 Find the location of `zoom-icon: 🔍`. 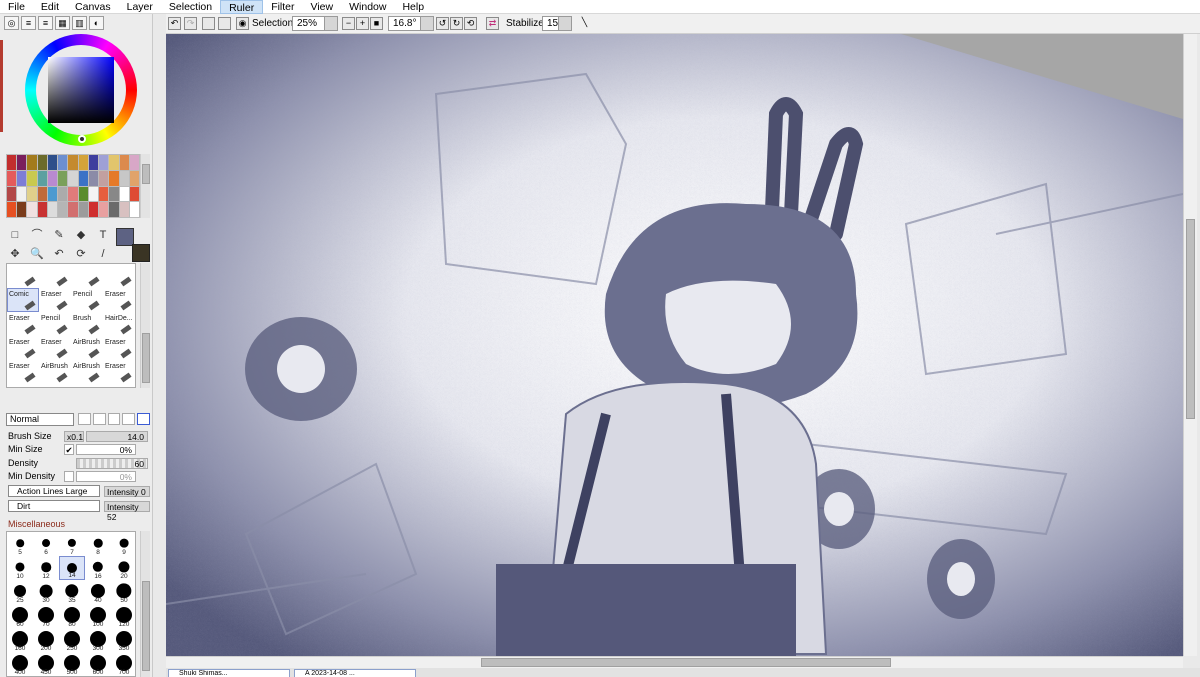

zoom-icon: 🔍 is located at coordinates (37, 254).